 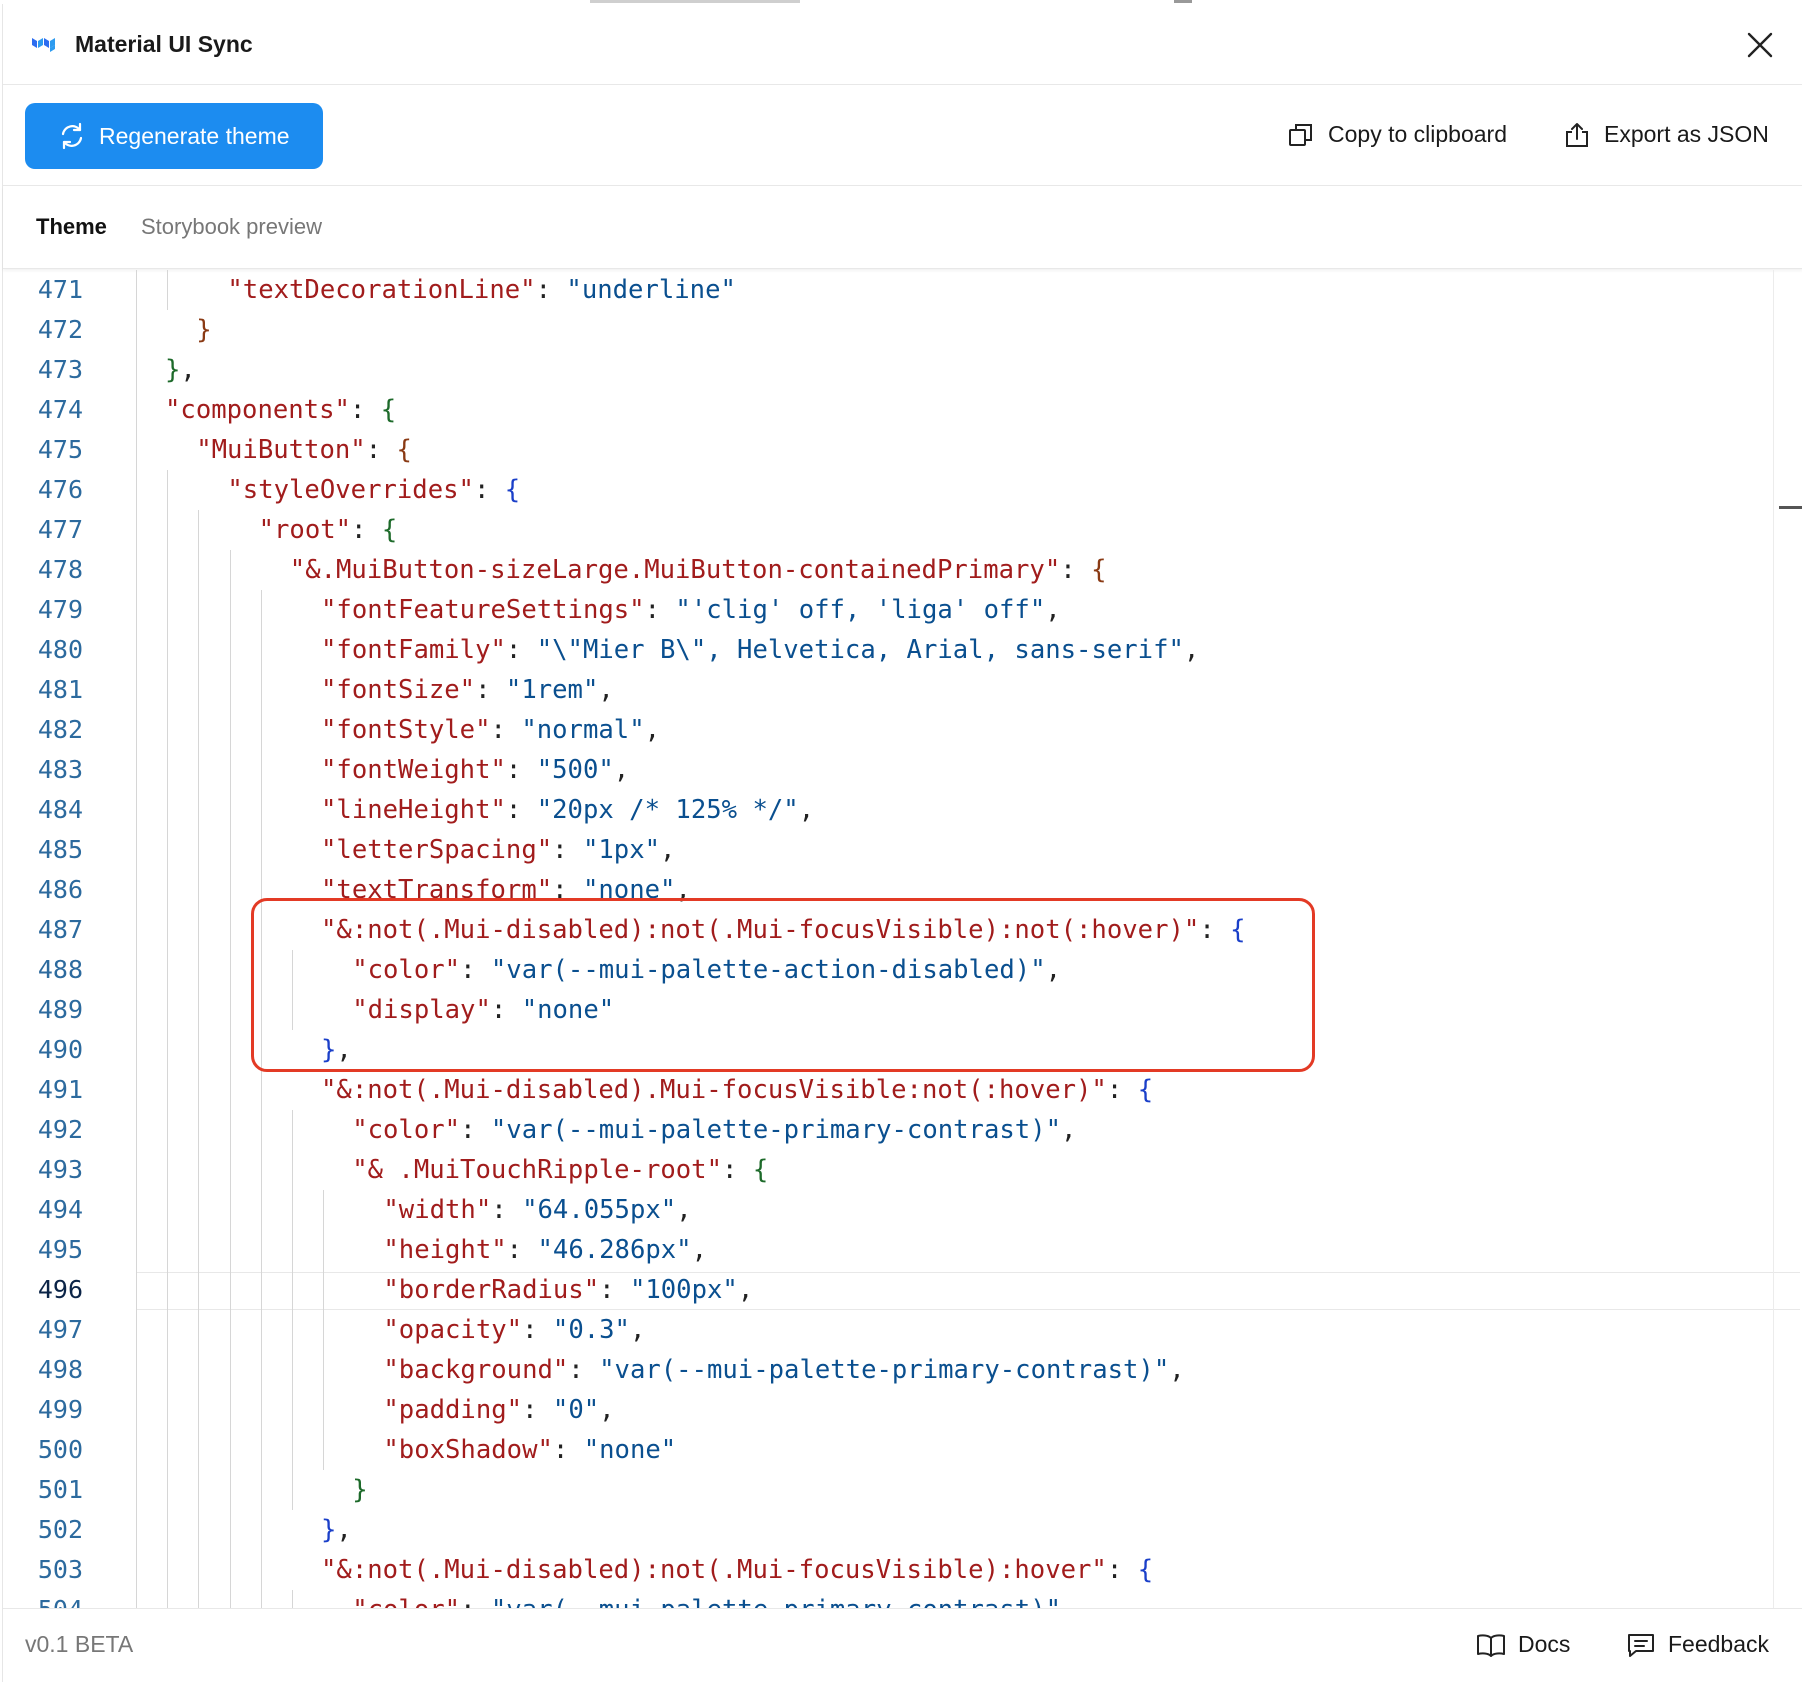 I want to click on code-token: "fontFamily", so click(x=413, y=650).